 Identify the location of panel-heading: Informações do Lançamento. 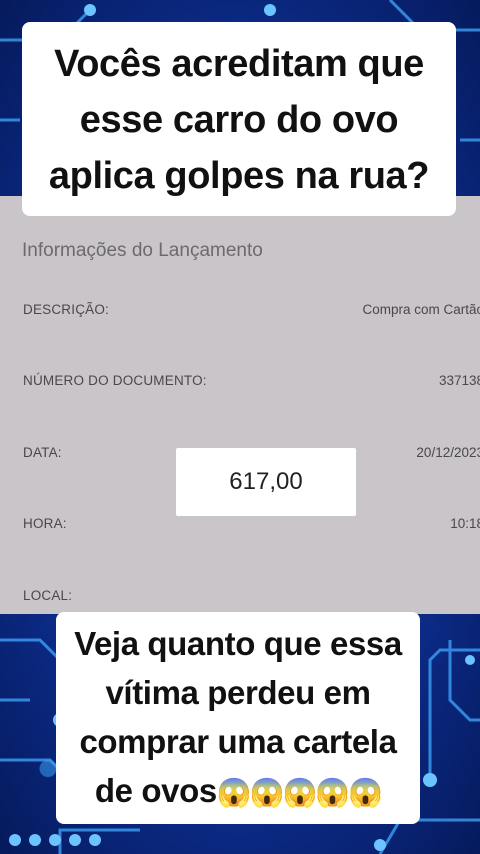
(142, 250).